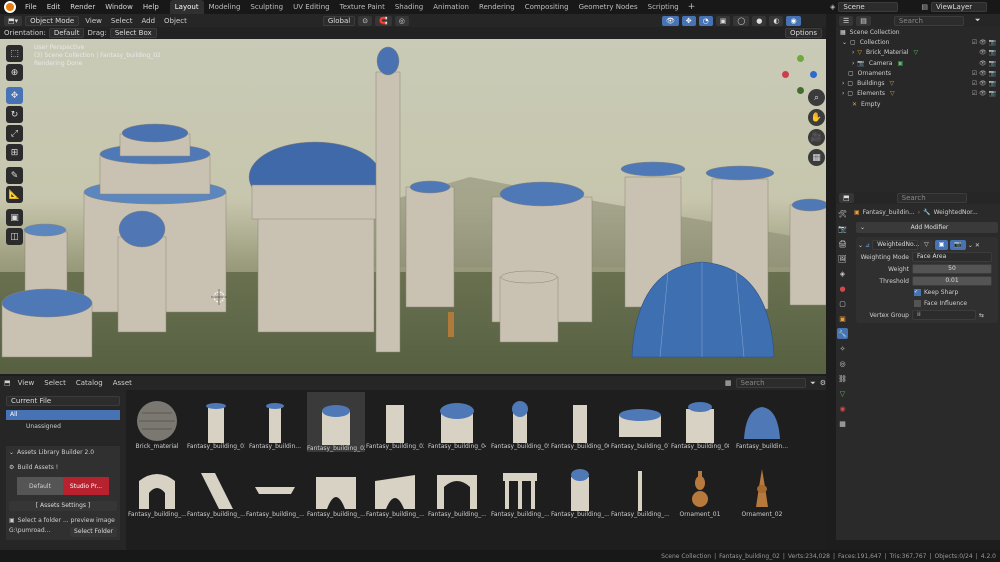 The height and width of the screenshot is (562, 1000). I want to click on tab-compositing: Compositing, so click(547, 7).